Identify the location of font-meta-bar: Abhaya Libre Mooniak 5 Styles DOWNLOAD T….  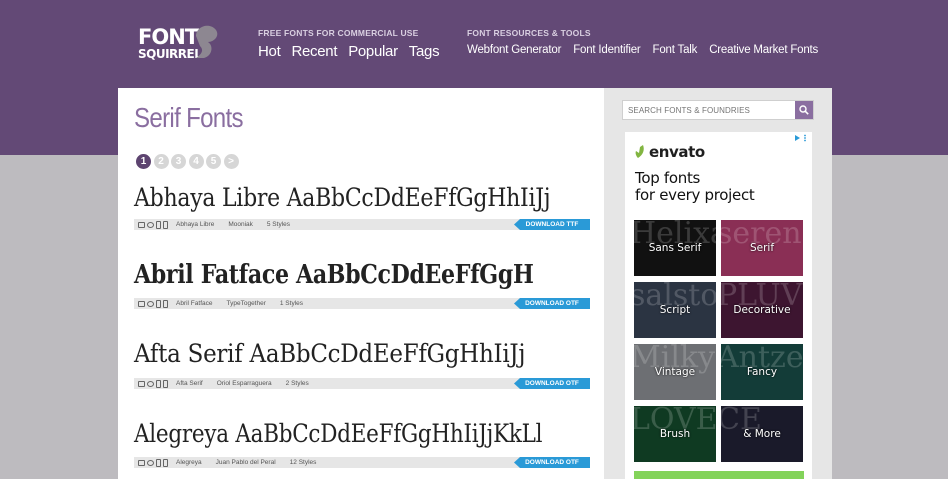
(362, 224).